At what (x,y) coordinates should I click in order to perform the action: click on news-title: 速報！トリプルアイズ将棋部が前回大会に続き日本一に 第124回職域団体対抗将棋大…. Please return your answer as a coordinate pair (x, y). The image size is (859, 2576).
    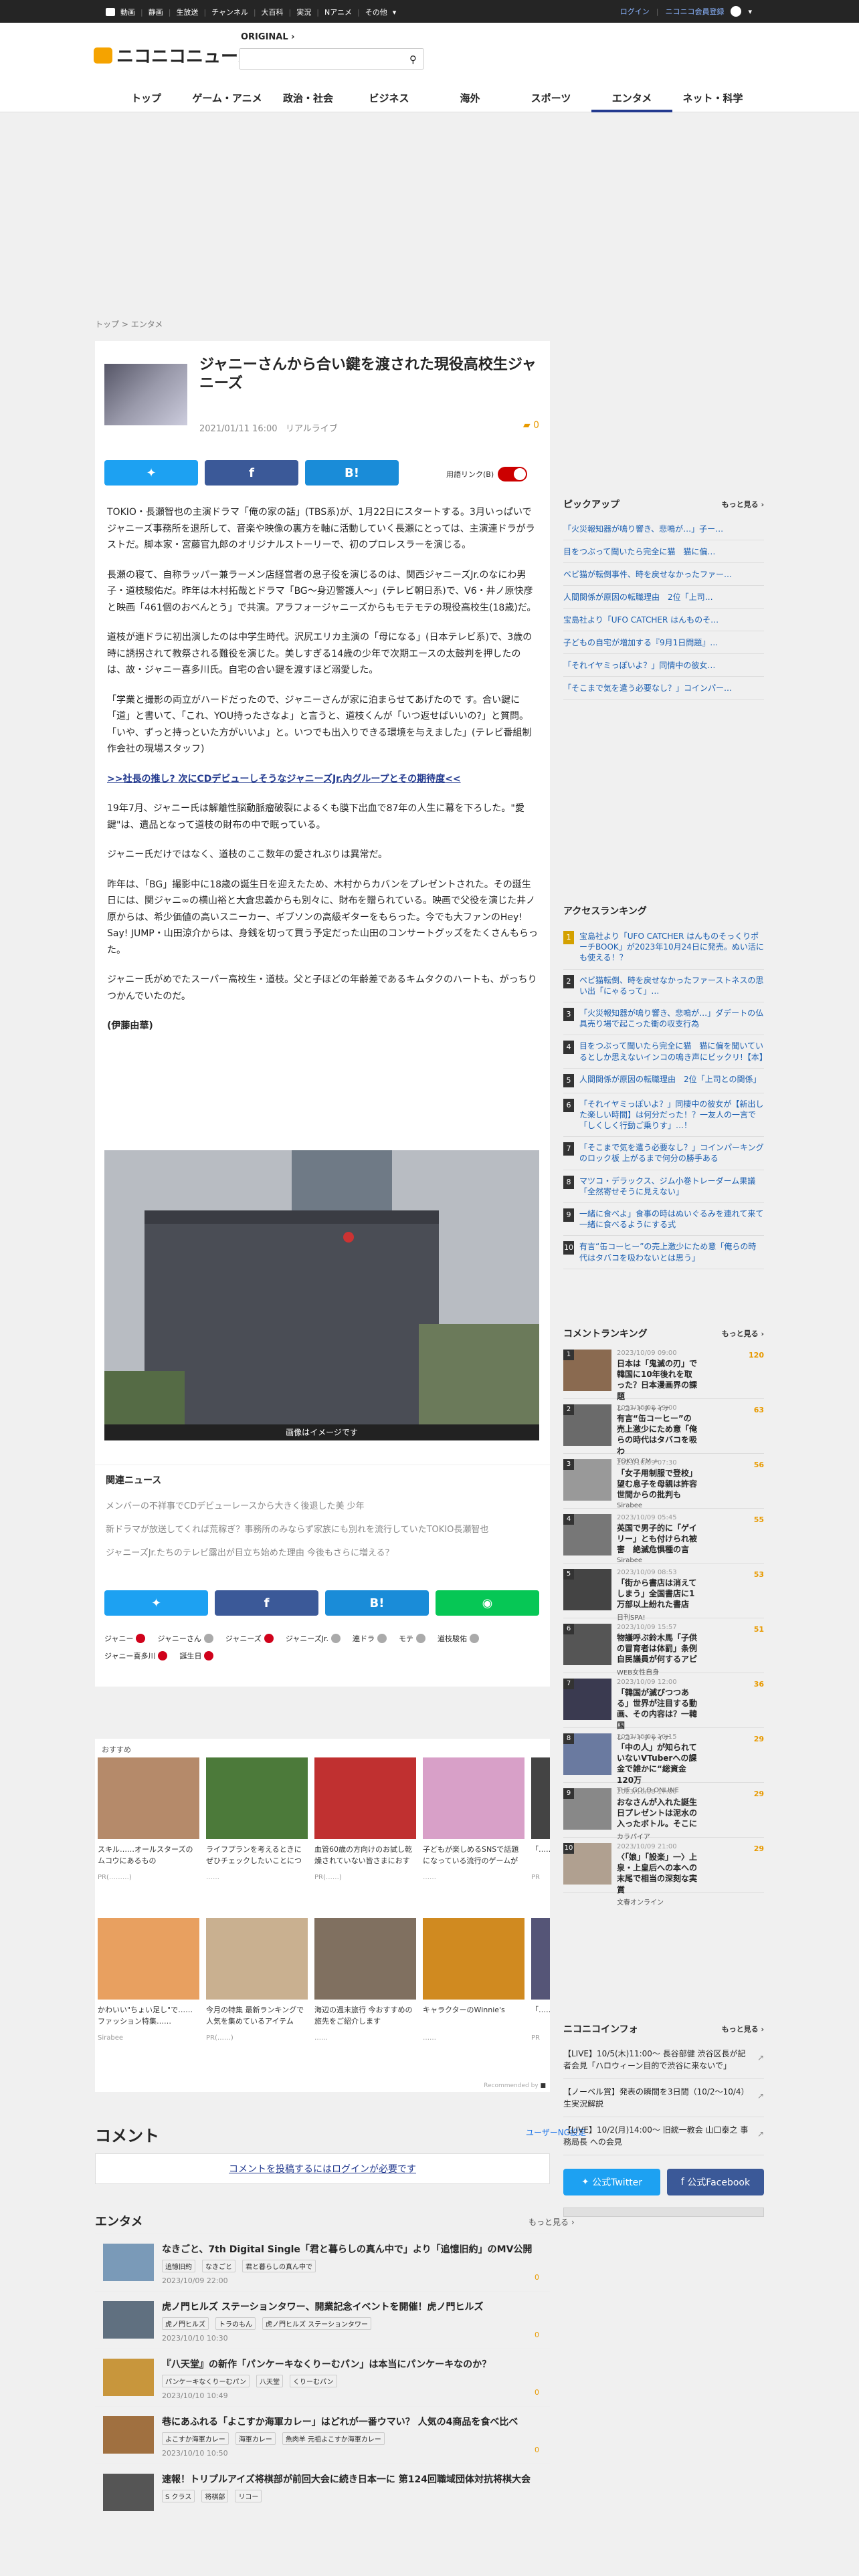
    Looking at the image, I should click on (350, 2480).